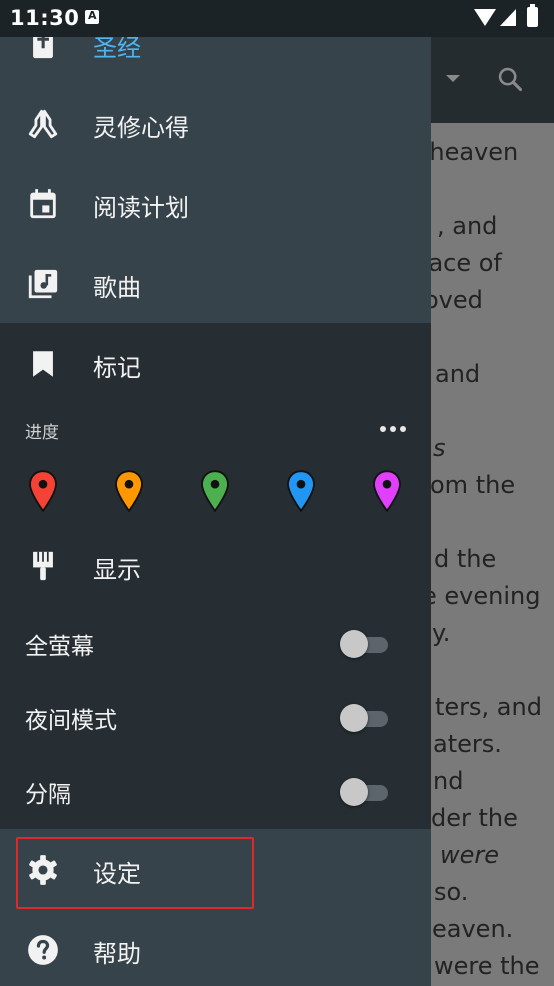 The height and width of the screenshot is (986, 554). Describe the element at coordinates (43, 364) in the screenshot. I see `bookmark-icon` at that location.